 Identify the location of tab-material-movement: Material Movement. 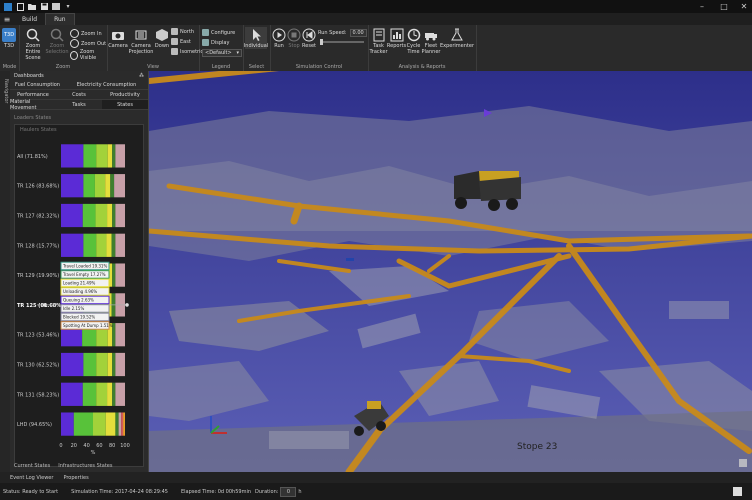
(33, 105).